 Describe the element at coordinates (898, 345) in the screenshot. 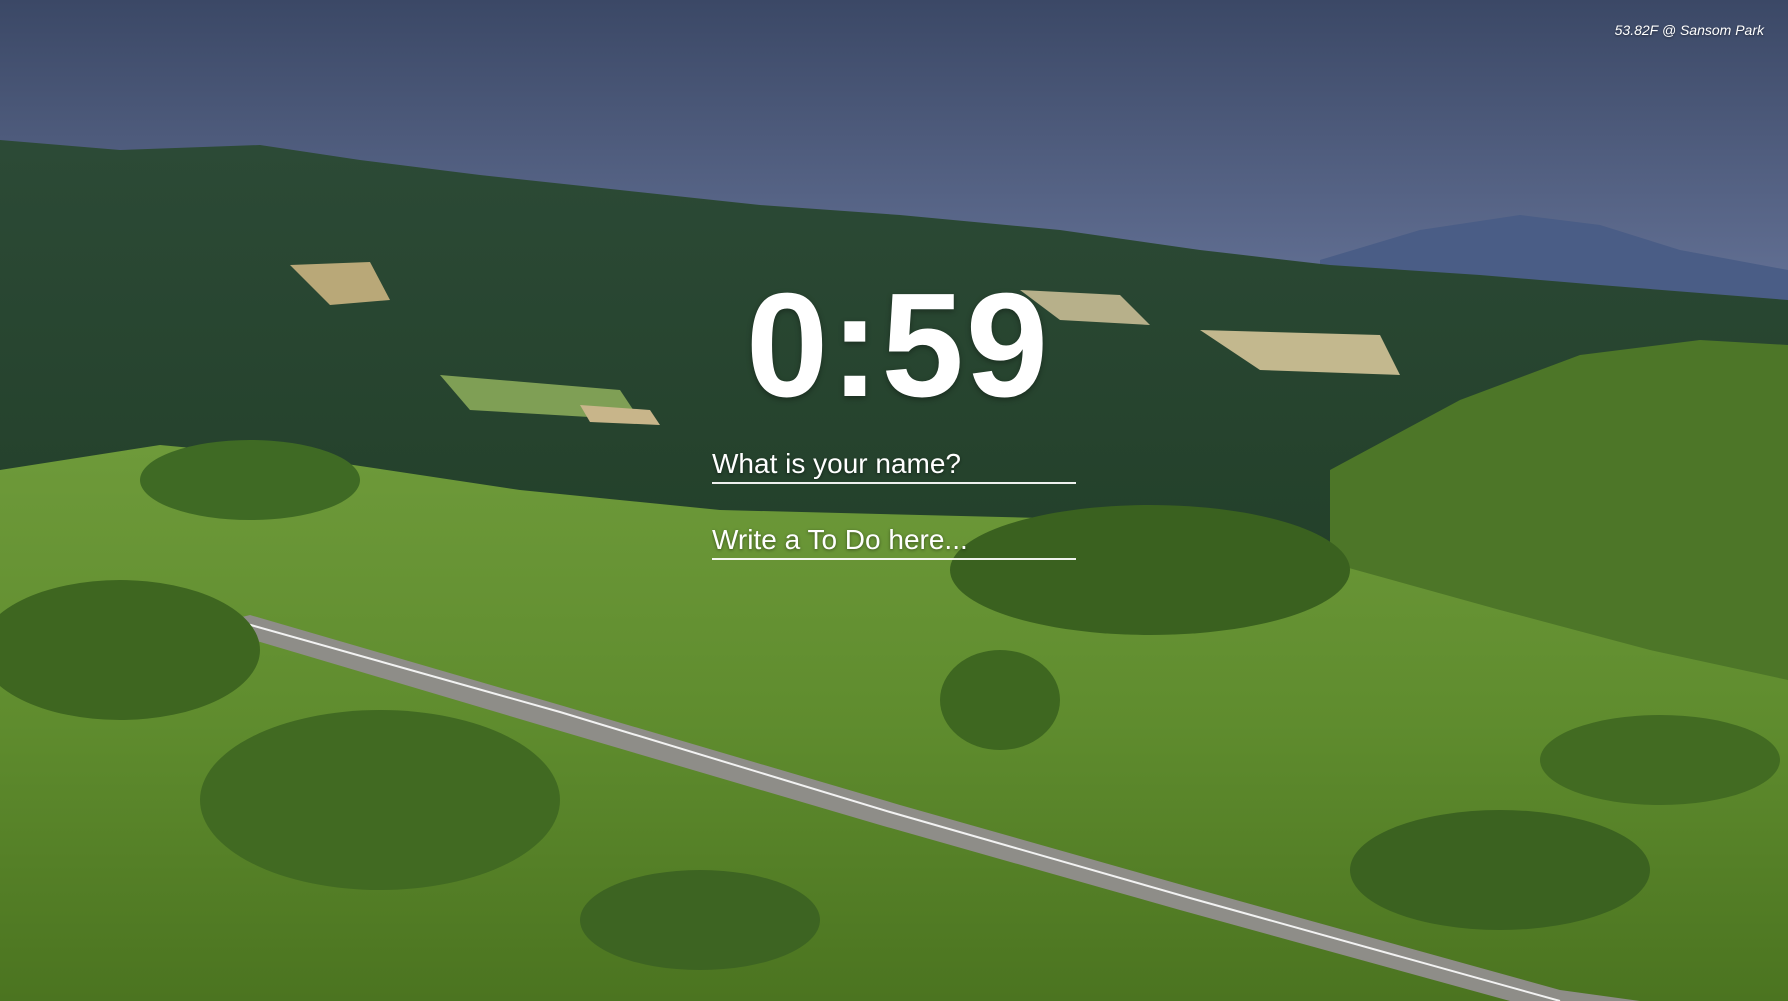

I see `clock-time: 0:59` at that location.